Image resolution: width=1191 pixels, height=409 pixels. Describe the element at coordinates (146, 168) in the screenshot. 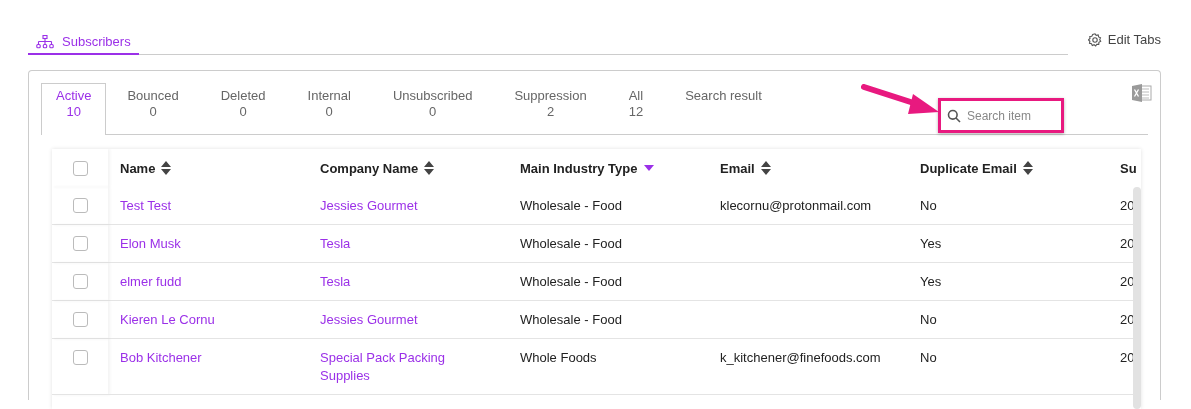

I see `column-header: Name` at that location.